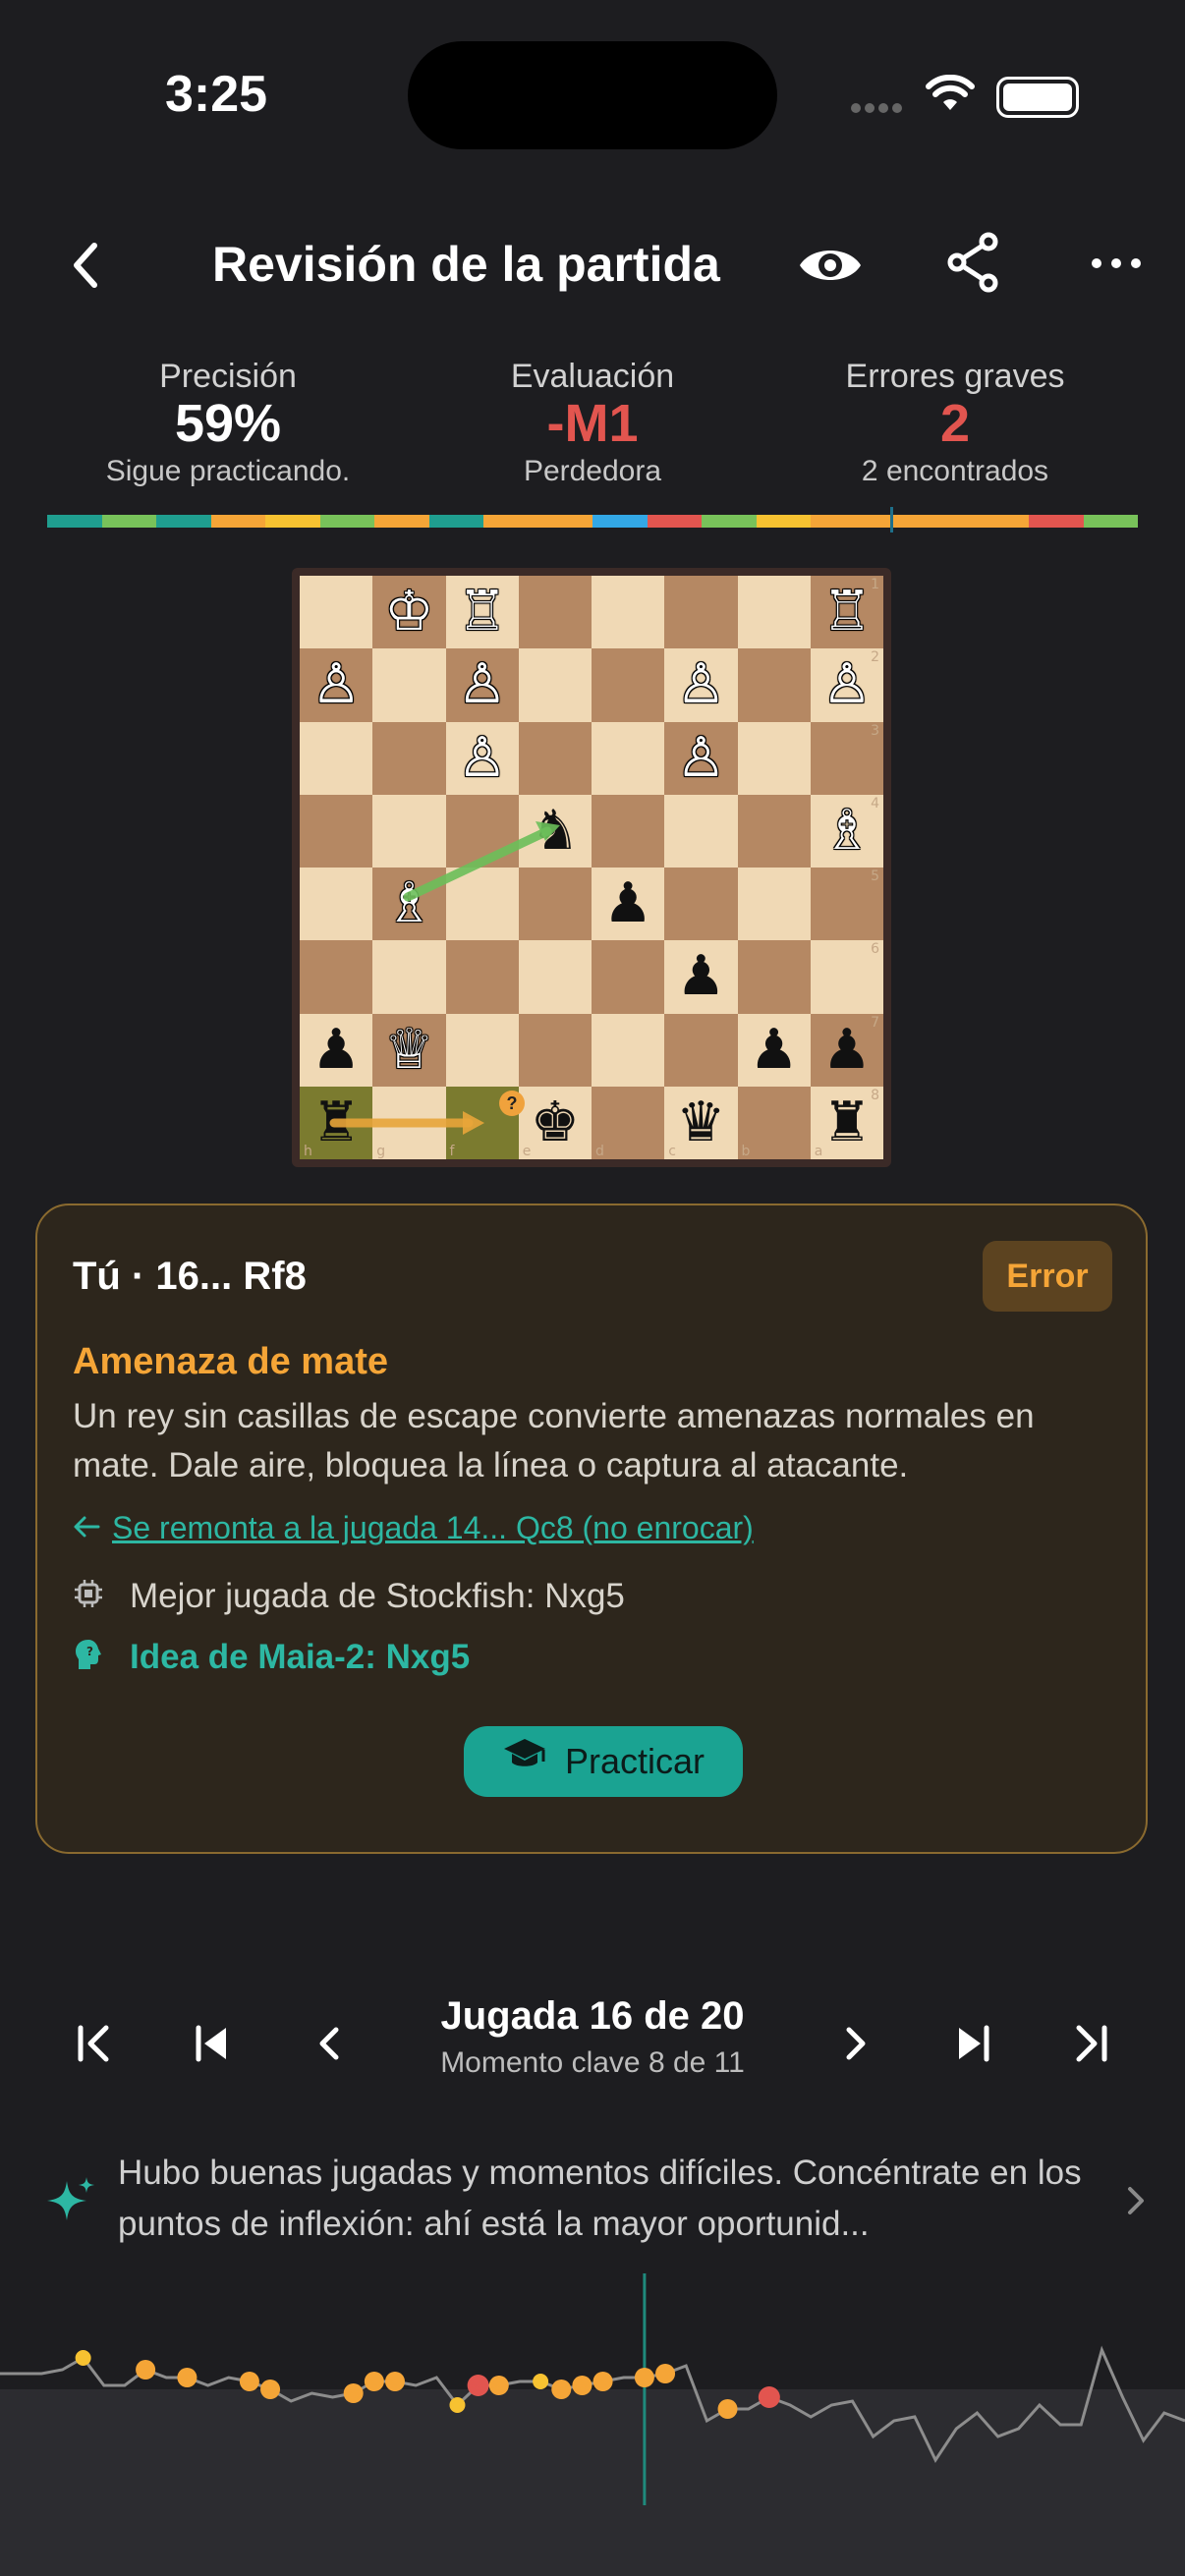 The image size is (1185, 2576). What do you see at coordinates (629, 1050) in the screenshot?
I see `square-d7` at bounding box center [629, 1050].